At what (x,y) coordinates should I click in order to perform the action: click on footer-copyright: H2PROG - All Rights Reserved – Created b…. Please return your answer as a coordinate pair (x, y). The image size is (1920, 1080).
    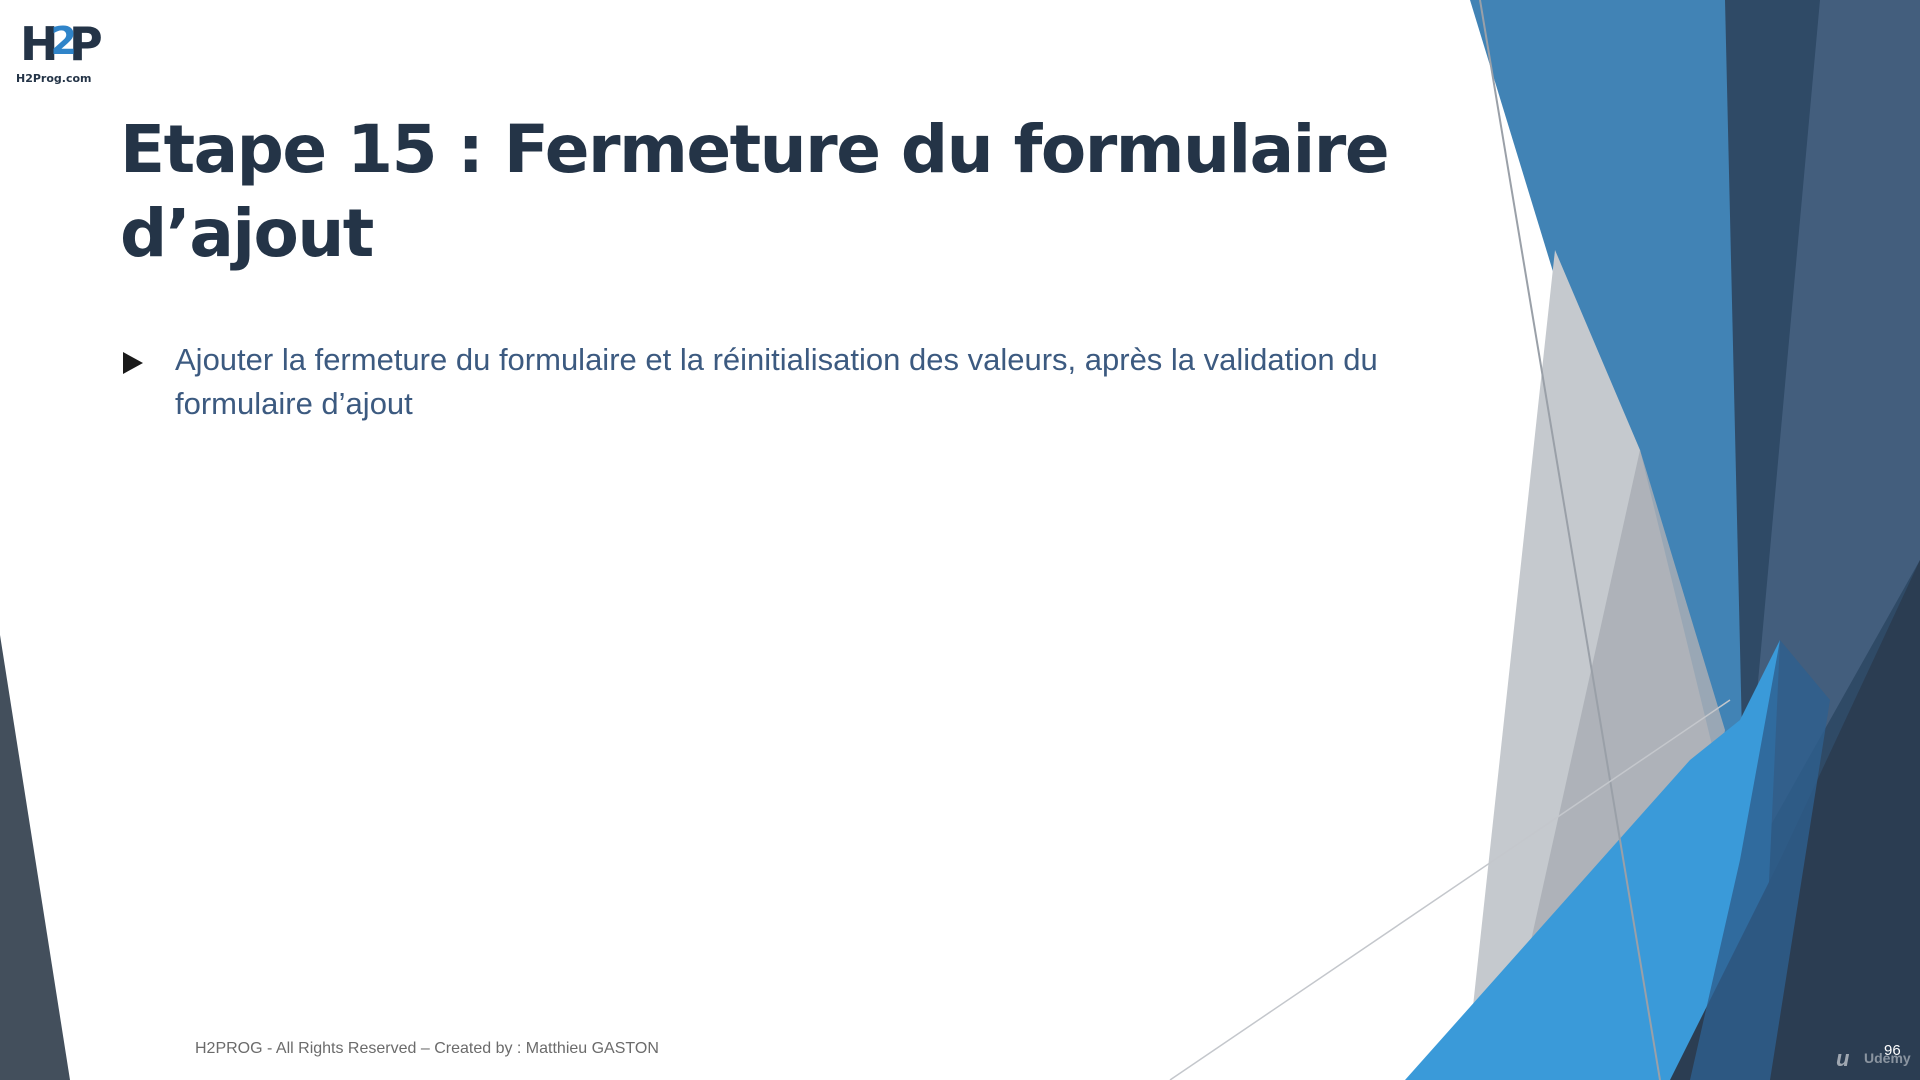
    Looking at the image, I should click on (427, 1048).